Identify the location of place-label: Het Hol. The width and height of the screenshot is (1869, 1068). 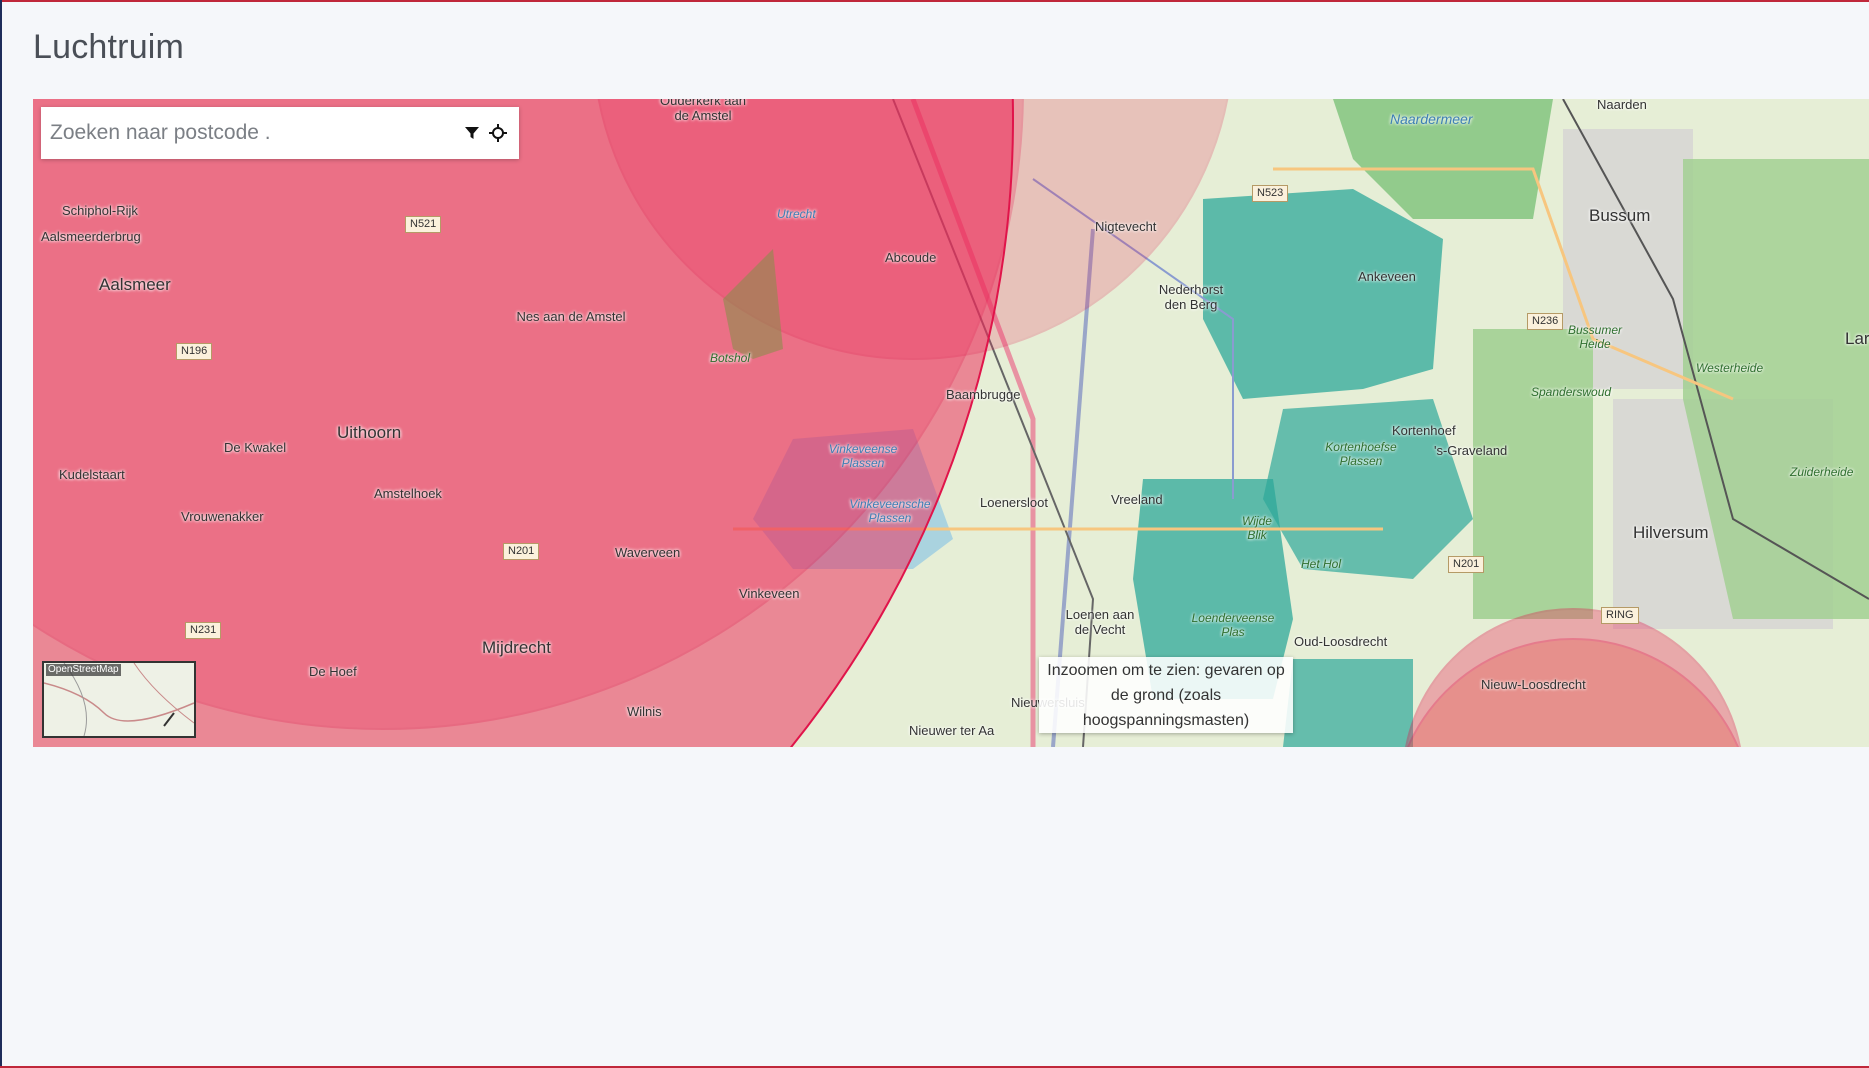
(1321, 564).